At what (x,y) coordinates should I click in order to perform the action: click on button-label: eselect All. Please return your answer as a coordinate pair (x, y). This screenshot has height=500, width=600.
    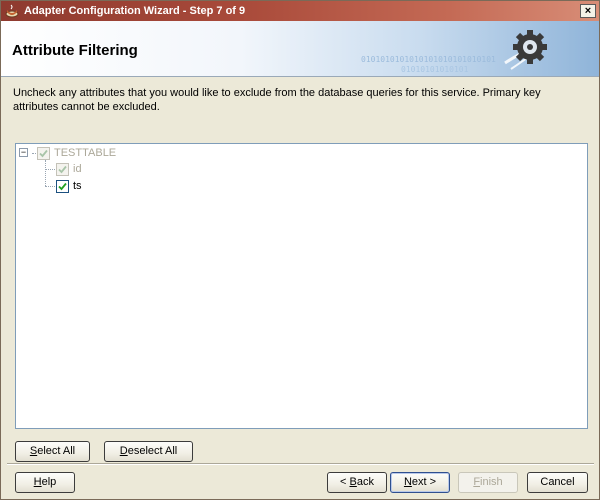
    Looking at the image, I should click on (152, 451).